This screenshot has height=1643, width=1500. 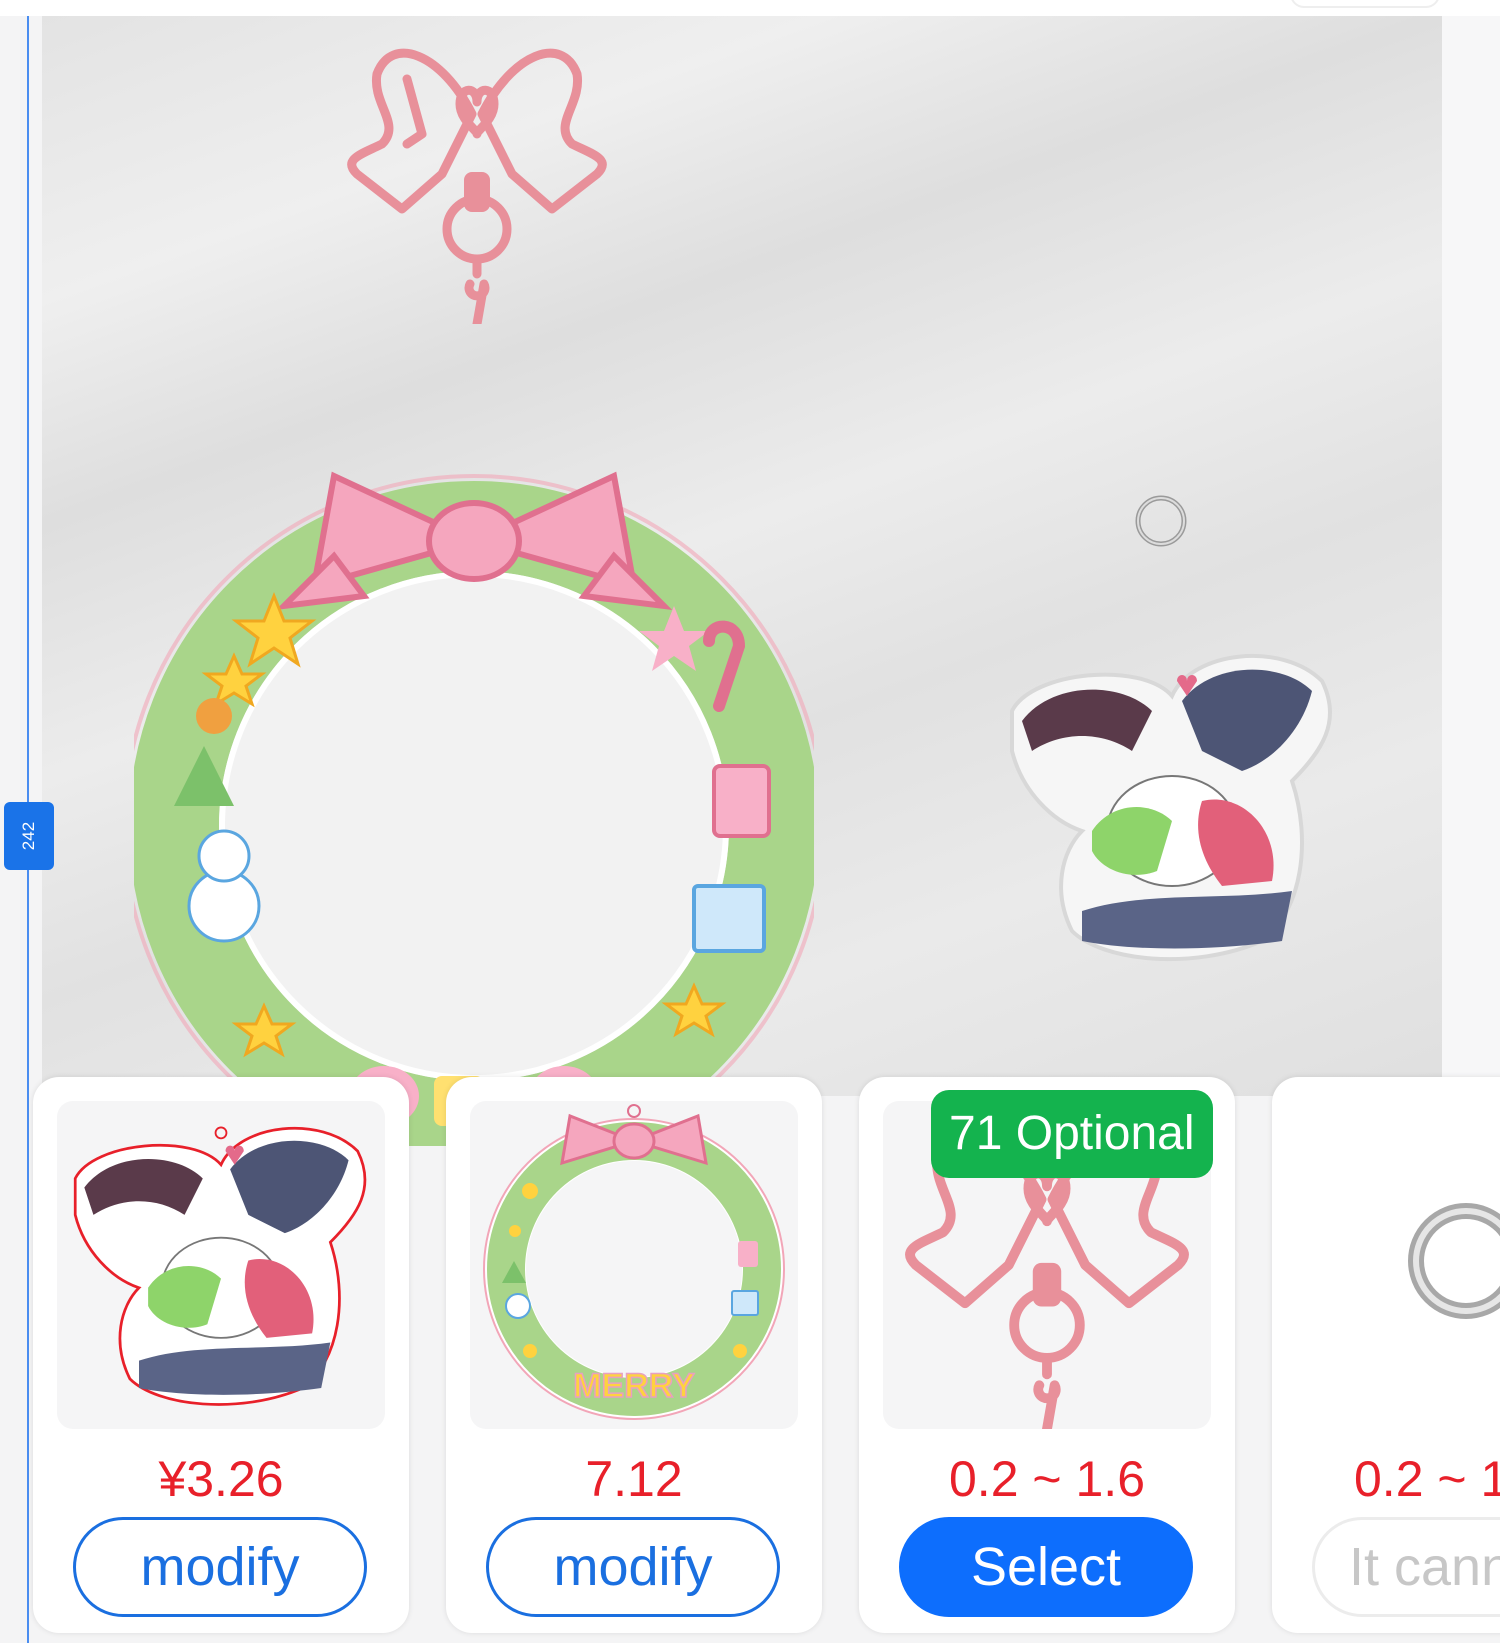 What do you see at coordinates (750, 8) in the screenshot?
I see `top-bar` at bounding box center [750, 8].